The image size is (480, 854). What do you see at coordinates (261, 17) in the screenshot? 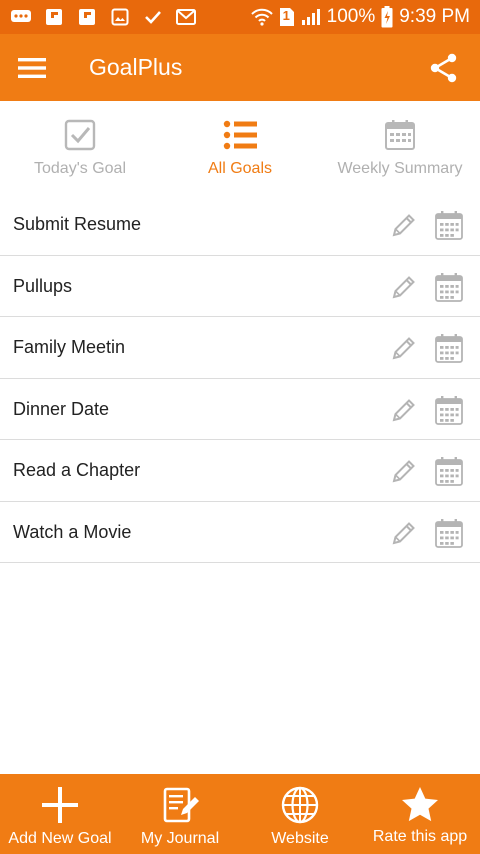
I see `wifi-icon` at bounding box center [261, 17].